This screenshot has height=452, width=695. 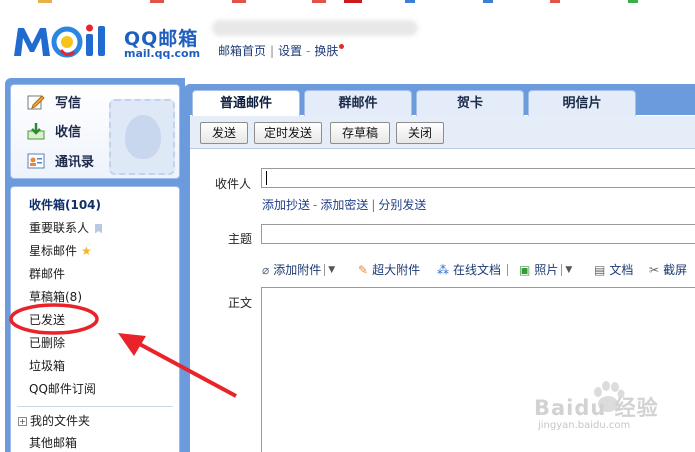 I want to click on body-label: 正文, so click(x=240, y=303).